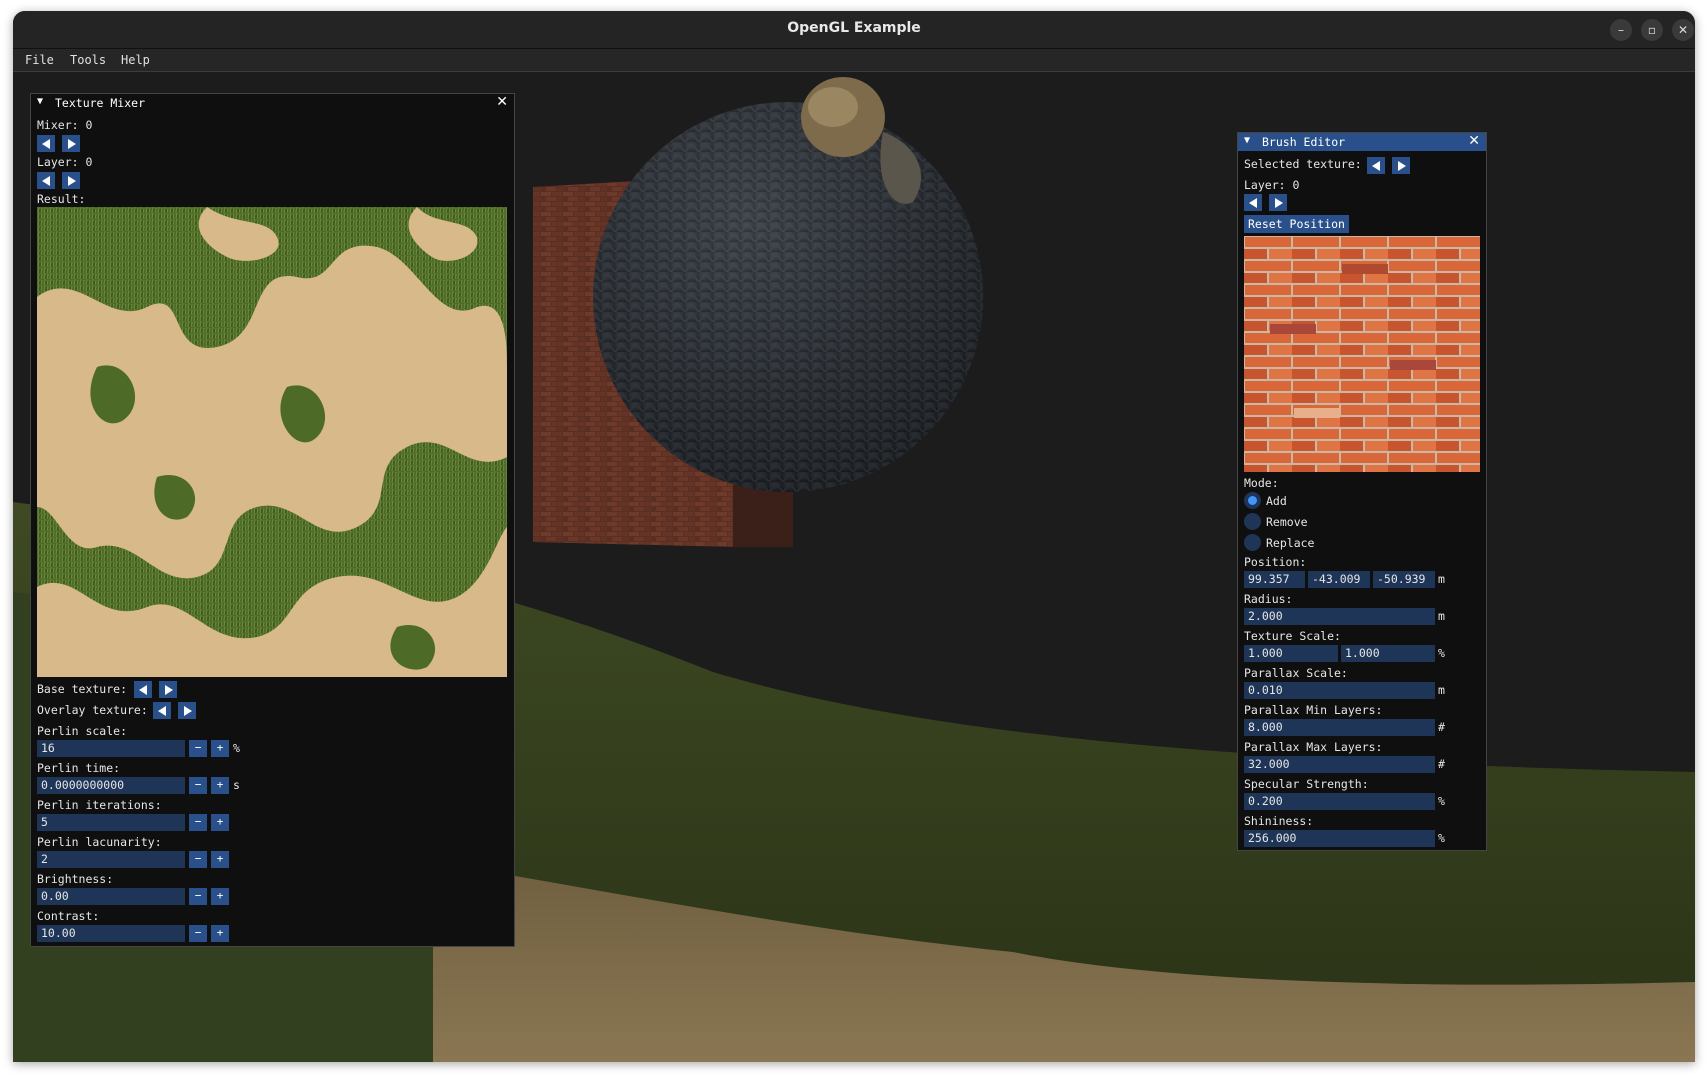 The image size is (1708, 1077). Describe the element at coordinates (272, 103) in the screenshot. I see `texture-mixer-titlebar: ▼ Texture Mixer ✕` at that location.